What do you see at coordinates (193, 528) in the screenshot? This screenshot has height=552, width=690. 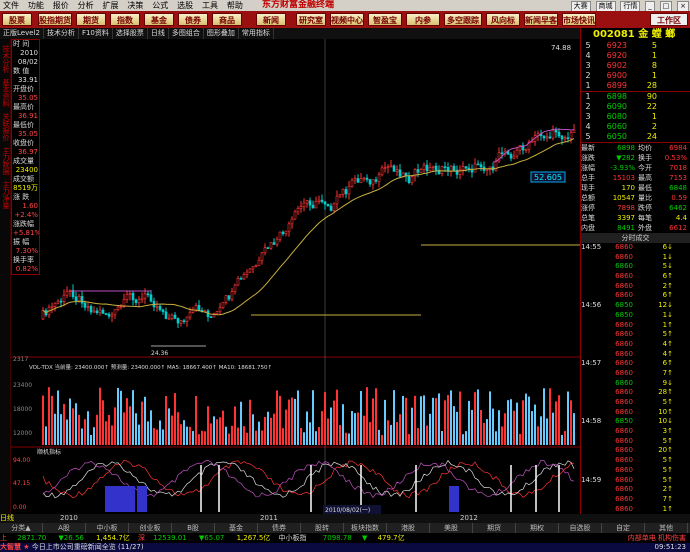 I see `market-tab: B股` at bounding box center [193, 528].